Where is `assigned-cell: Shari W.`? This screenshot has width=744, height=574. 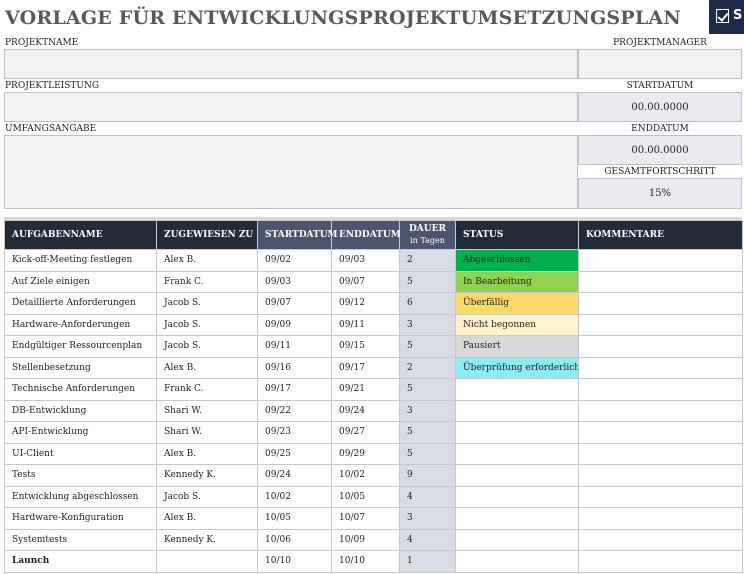 assigned-cell: Shari W. is located at coordinates (207, 432).